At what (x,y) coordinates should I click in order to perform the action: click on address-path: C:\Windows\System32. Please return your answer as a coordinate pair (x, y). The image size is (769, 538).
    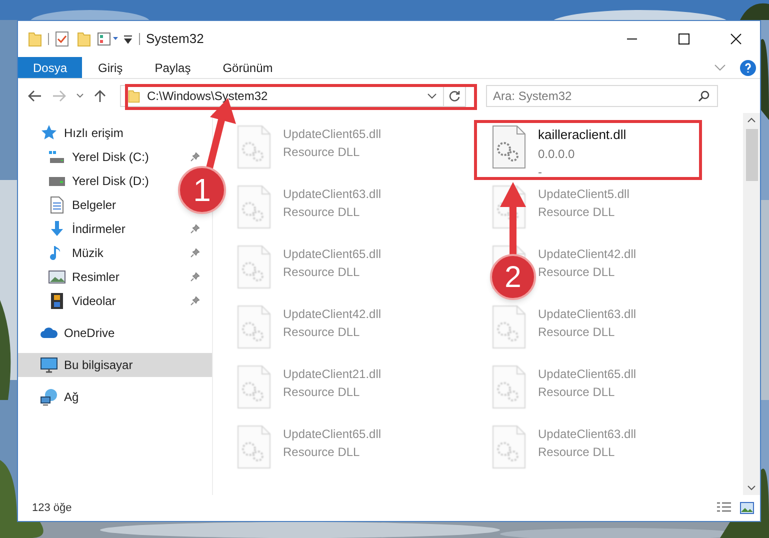
    Looking at the image, I should click on (207, 96).